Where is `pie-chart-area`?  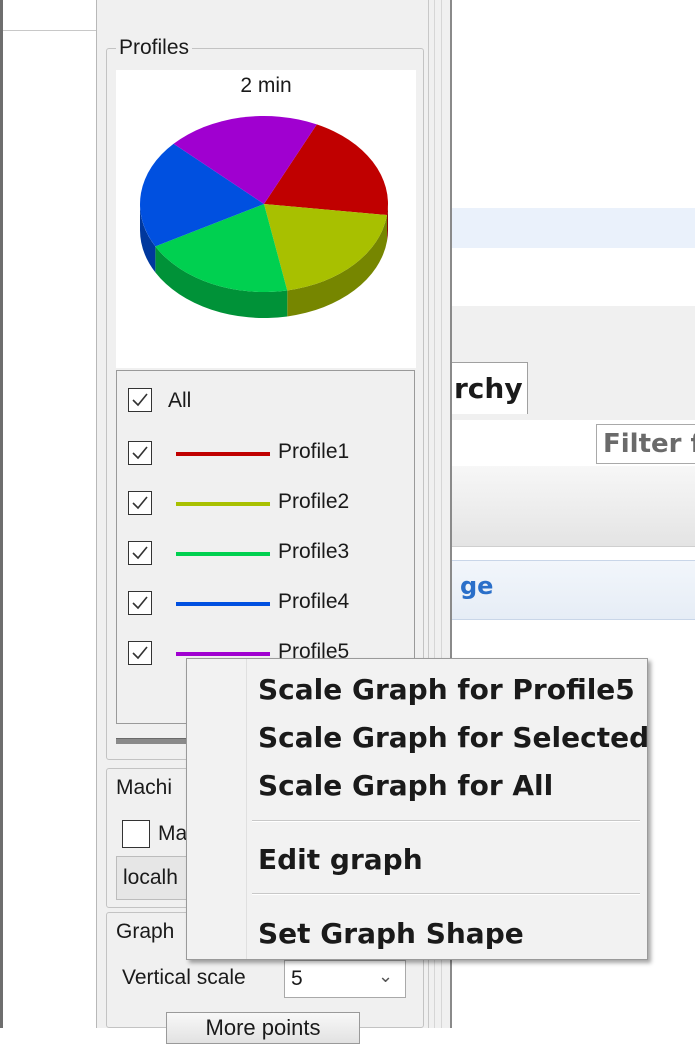
pie-chart-area is located at coordinates (266, 219).